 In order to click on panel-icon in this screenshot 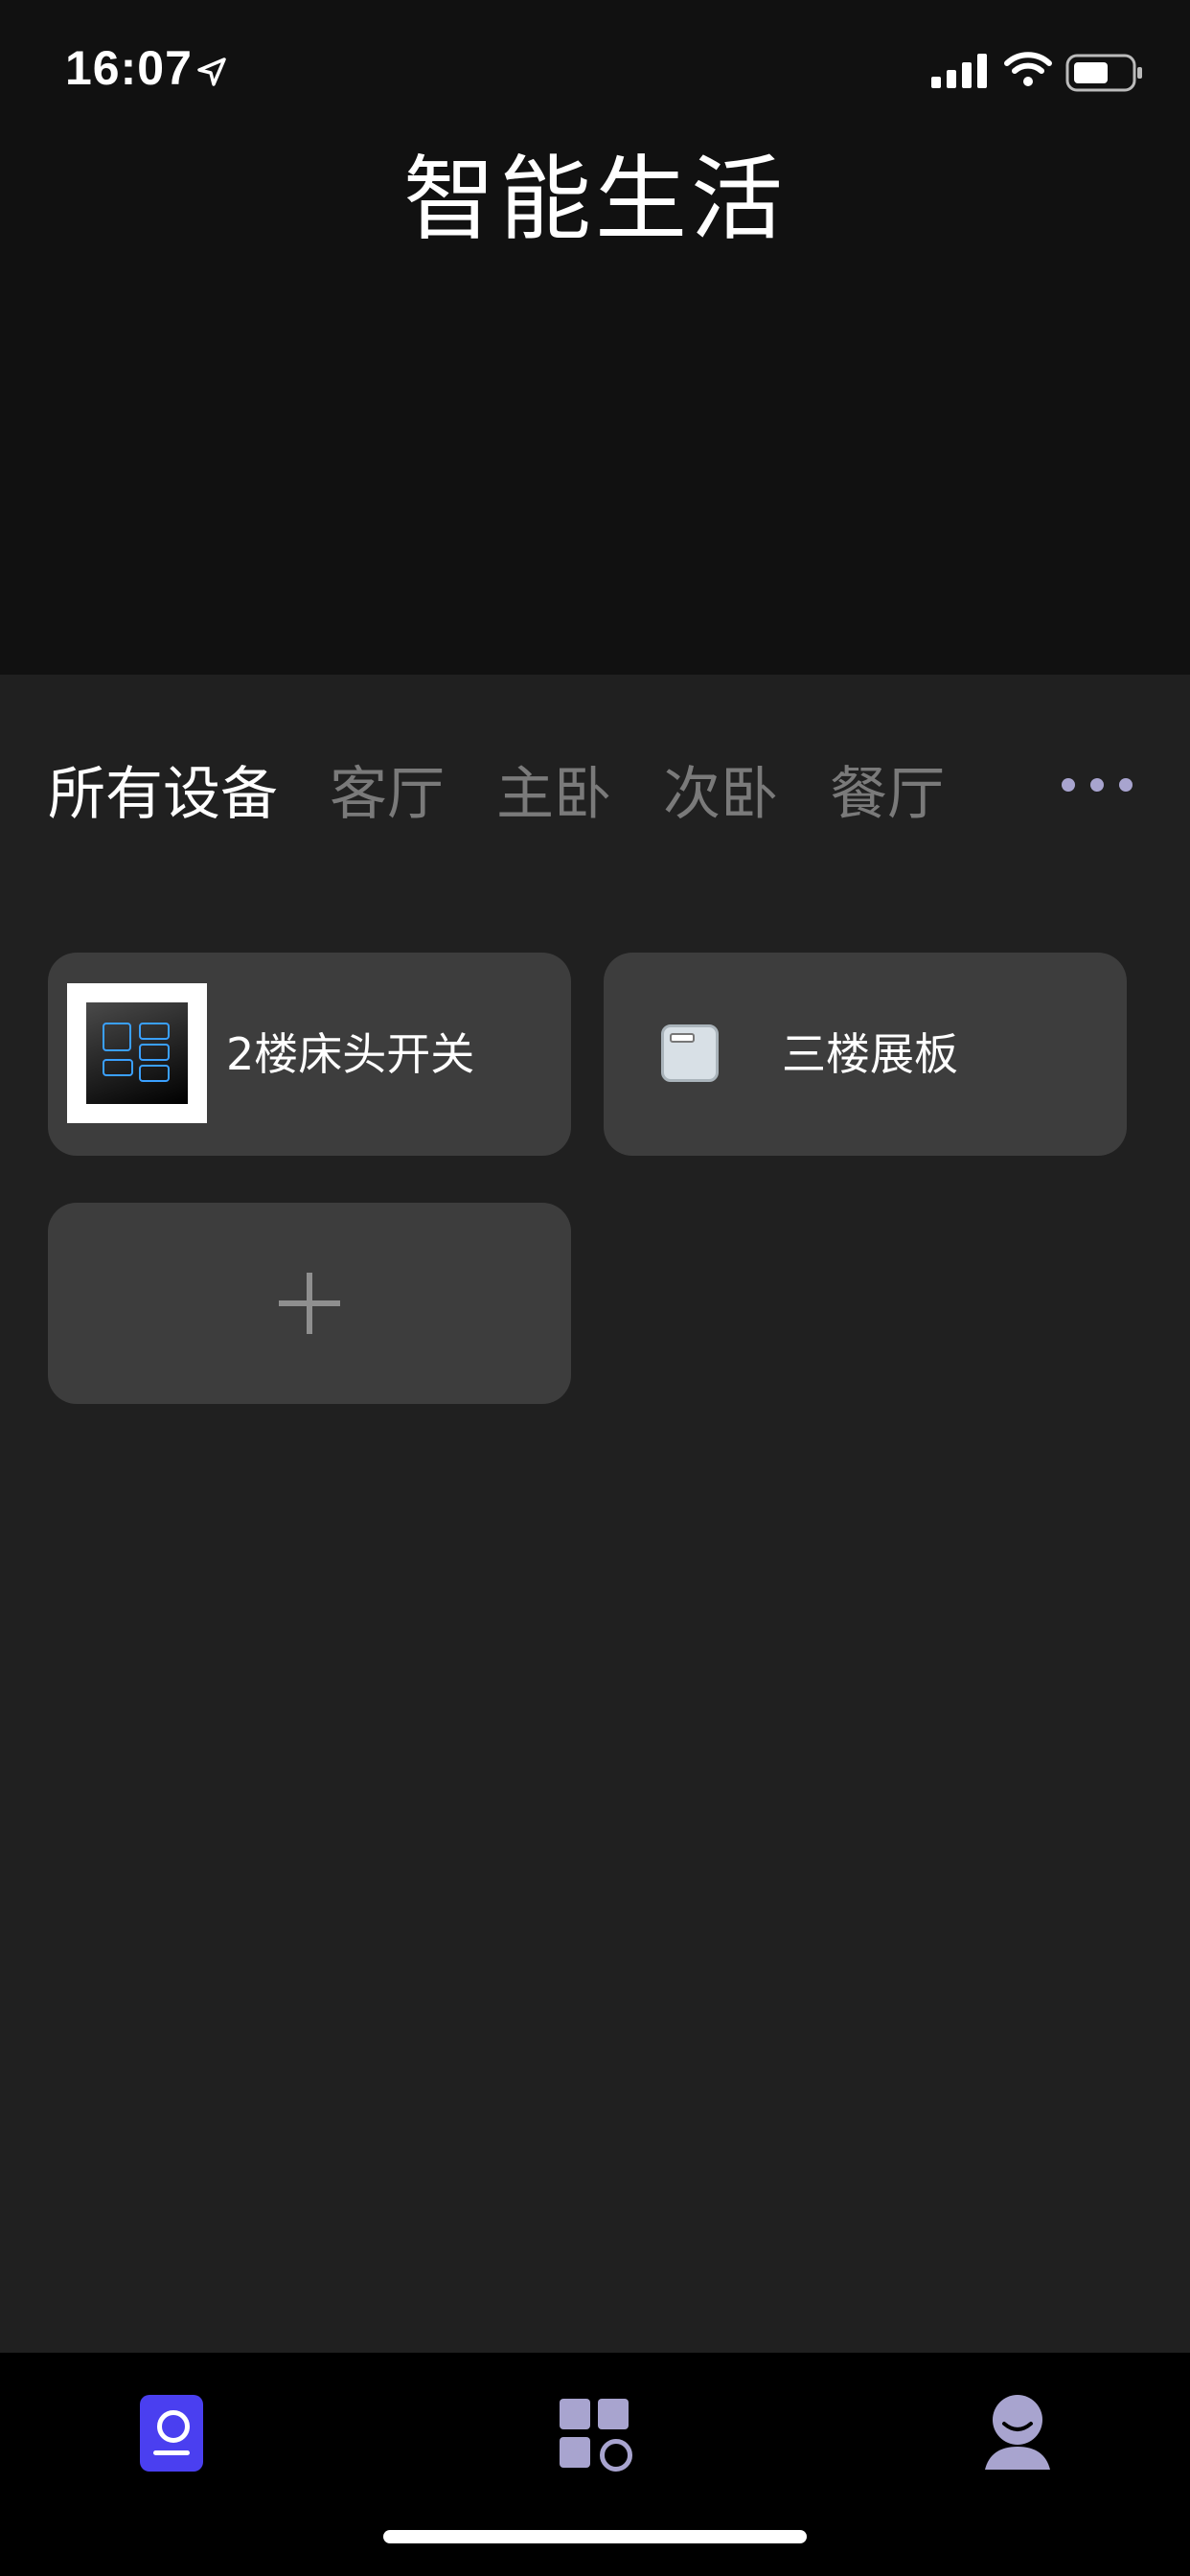, I will do `click(690, 1053)`.